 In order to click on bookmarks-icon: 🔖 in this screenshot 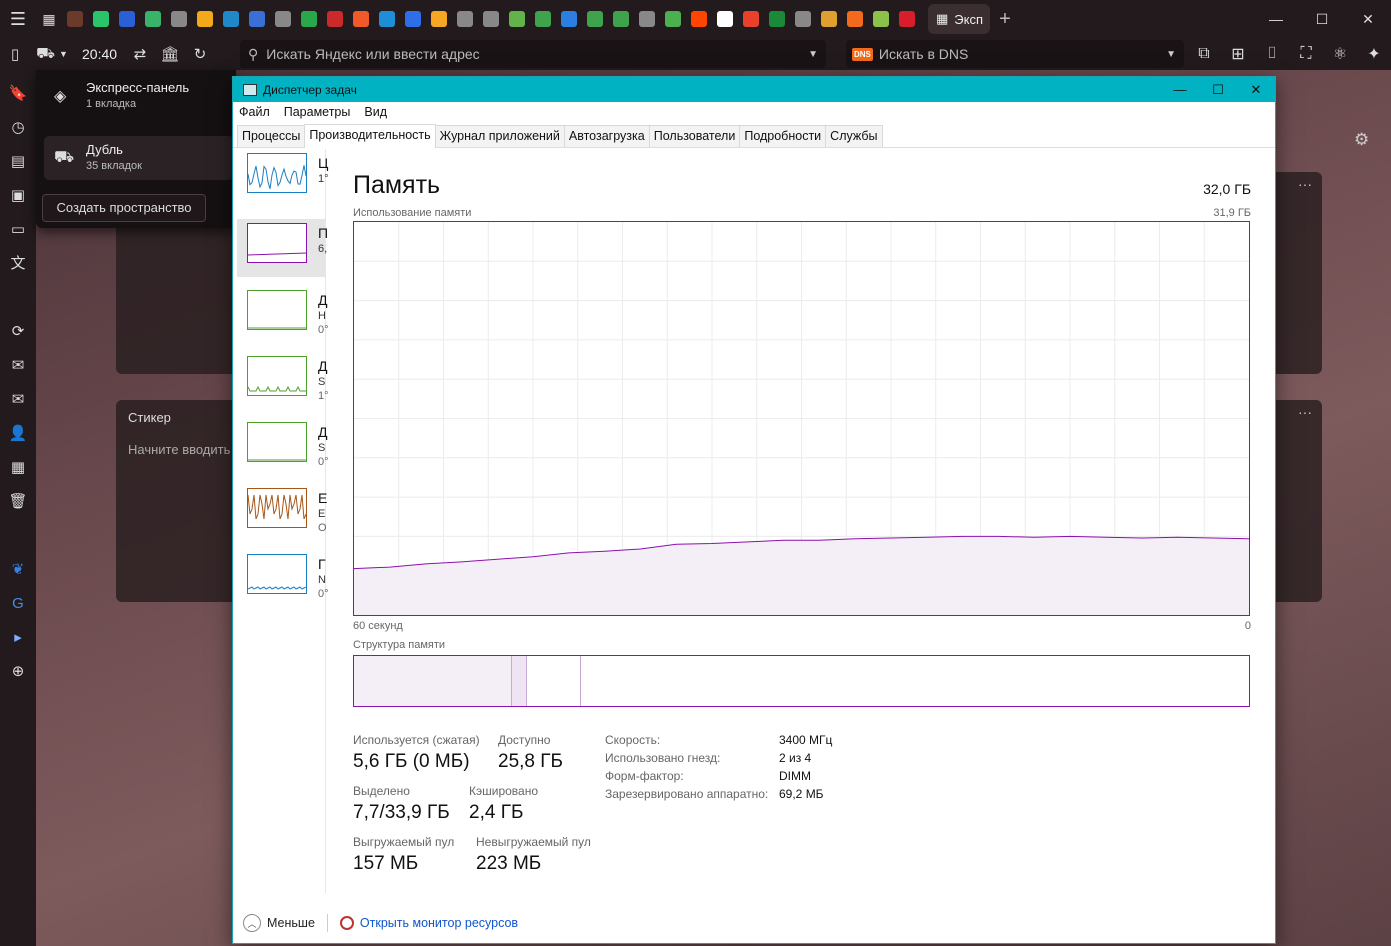, I will do `click(18, 94)`.